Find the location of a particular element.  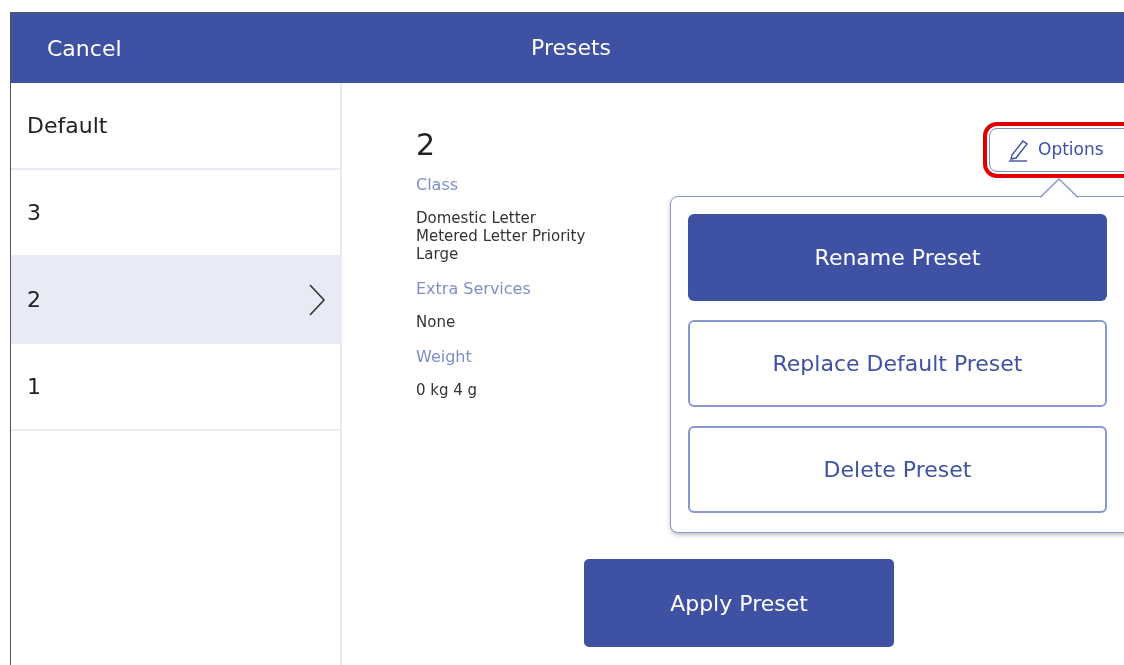

pencil-icon is located at coordinates (1019, 150).